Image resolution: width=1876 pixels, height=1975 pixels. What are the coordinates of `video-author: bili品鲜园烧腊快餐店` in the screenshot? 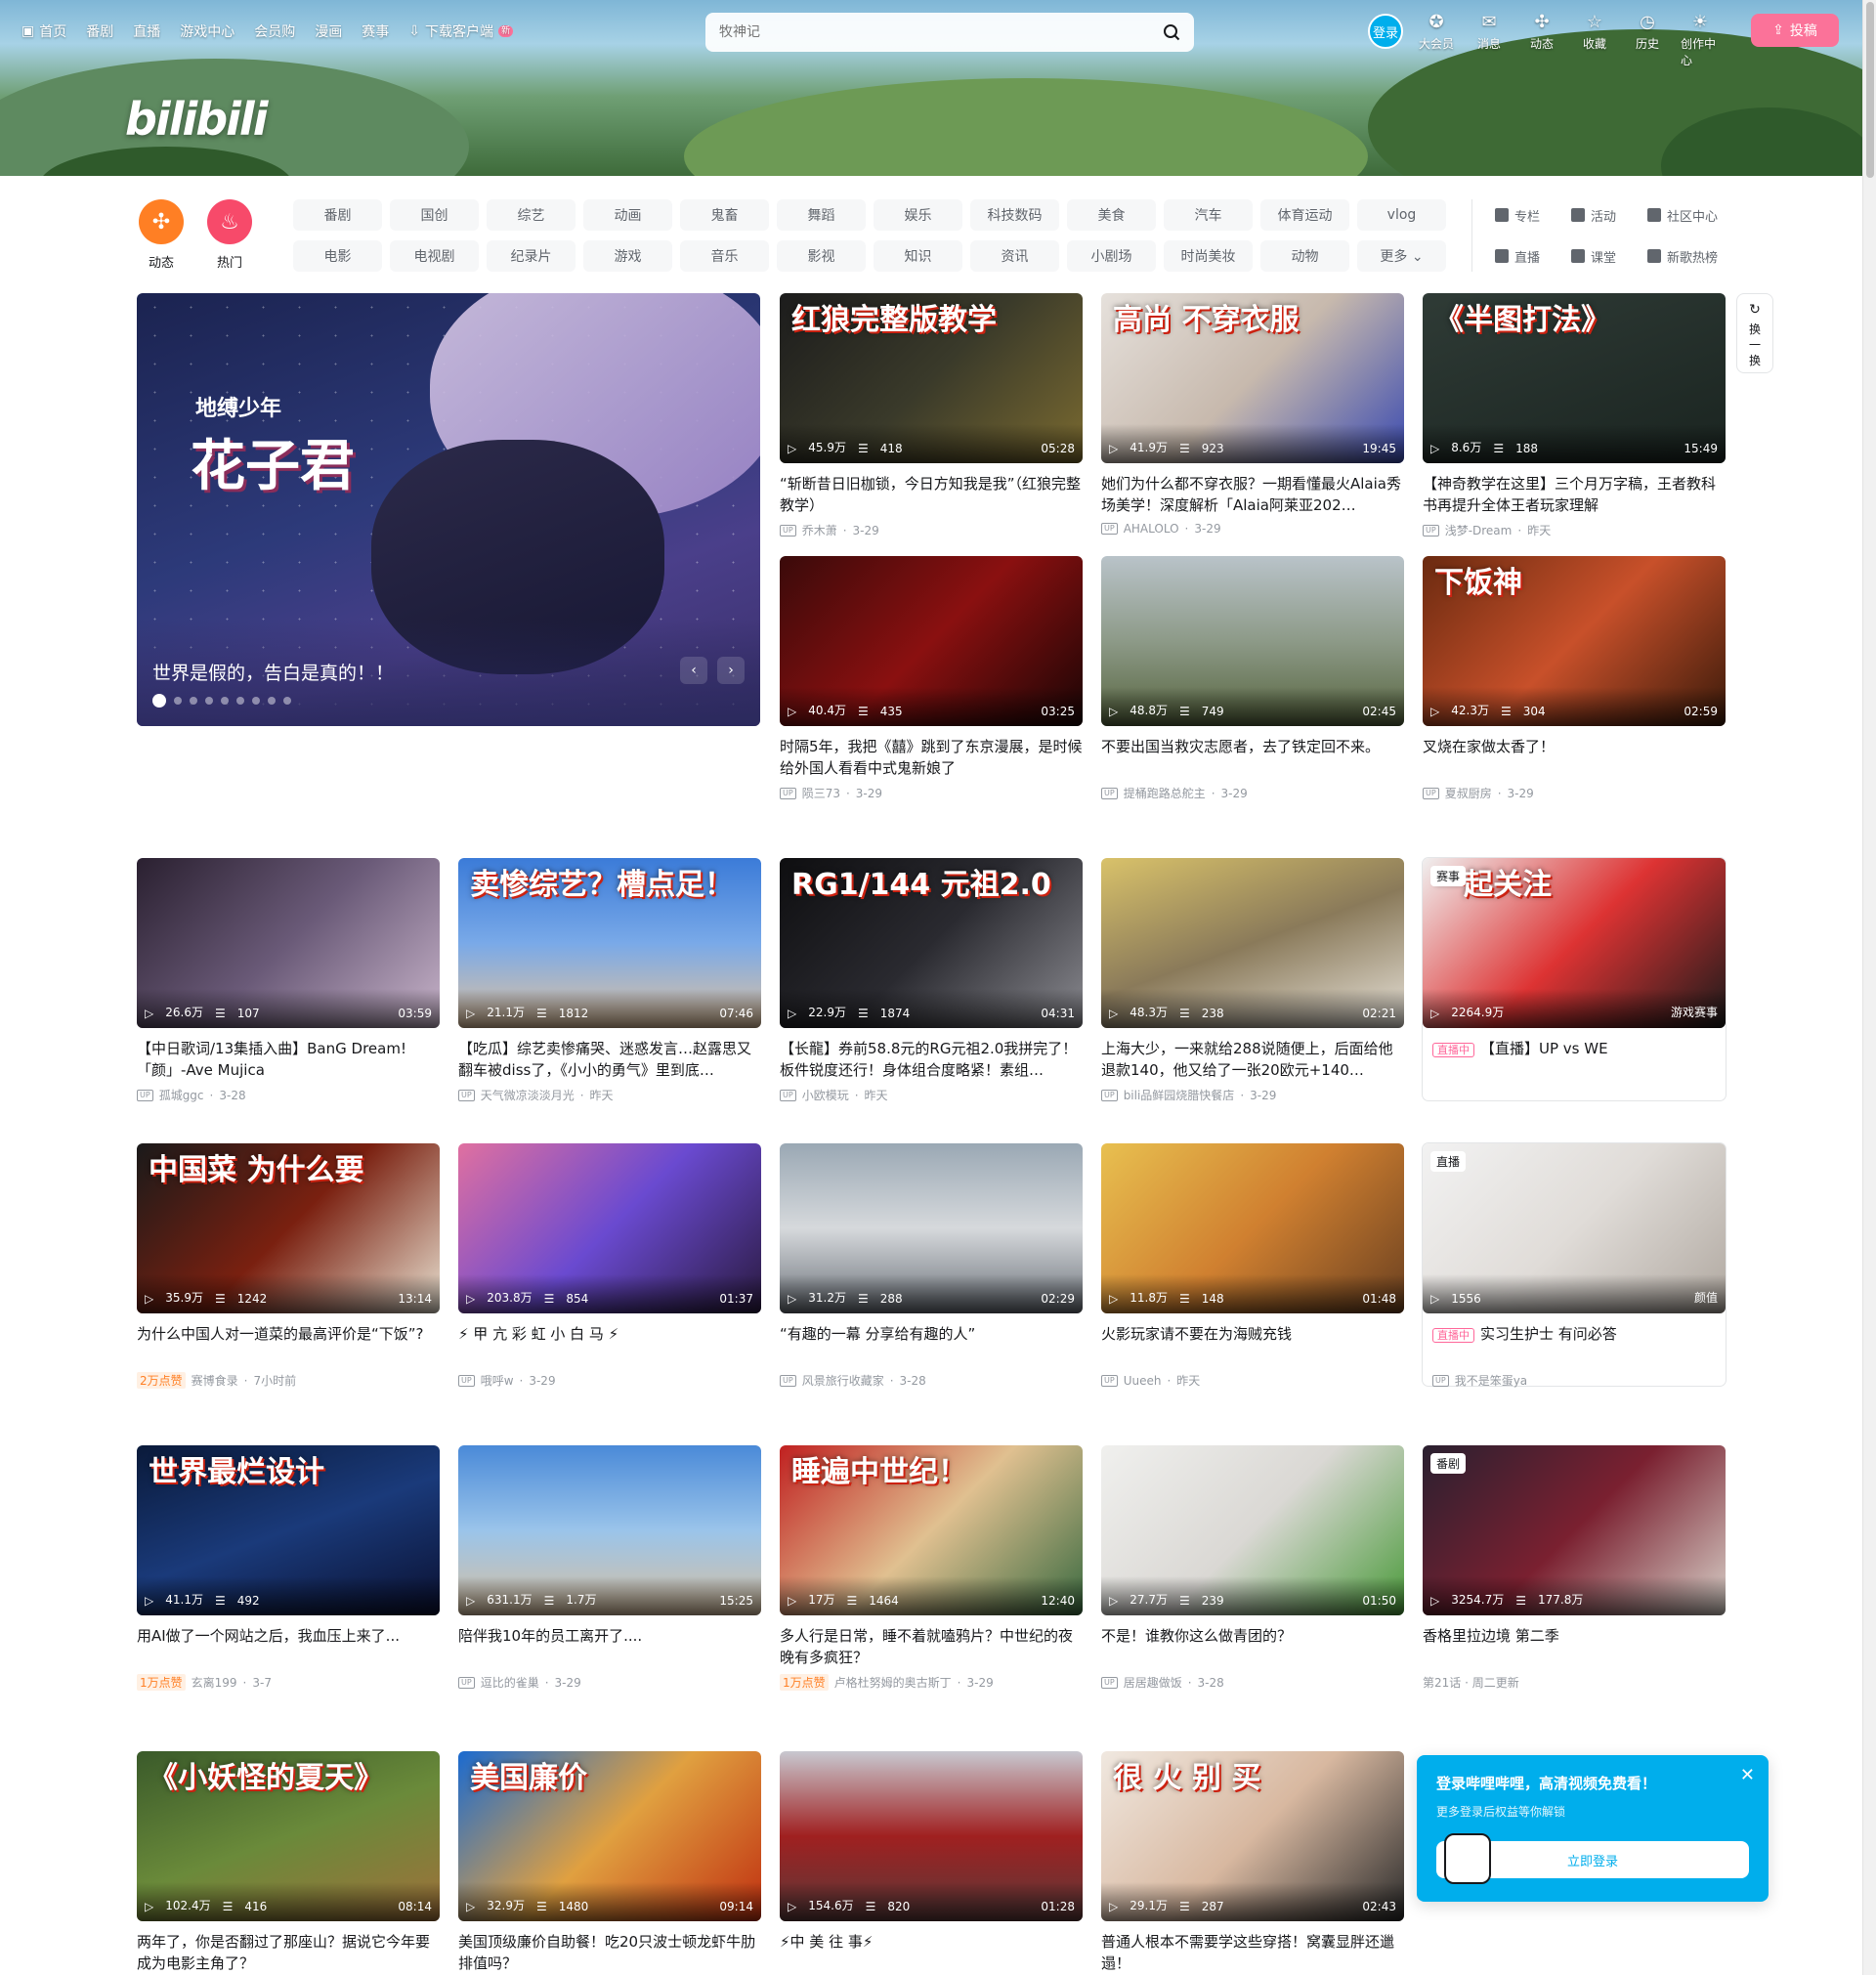 It's located at (1179, 1095).